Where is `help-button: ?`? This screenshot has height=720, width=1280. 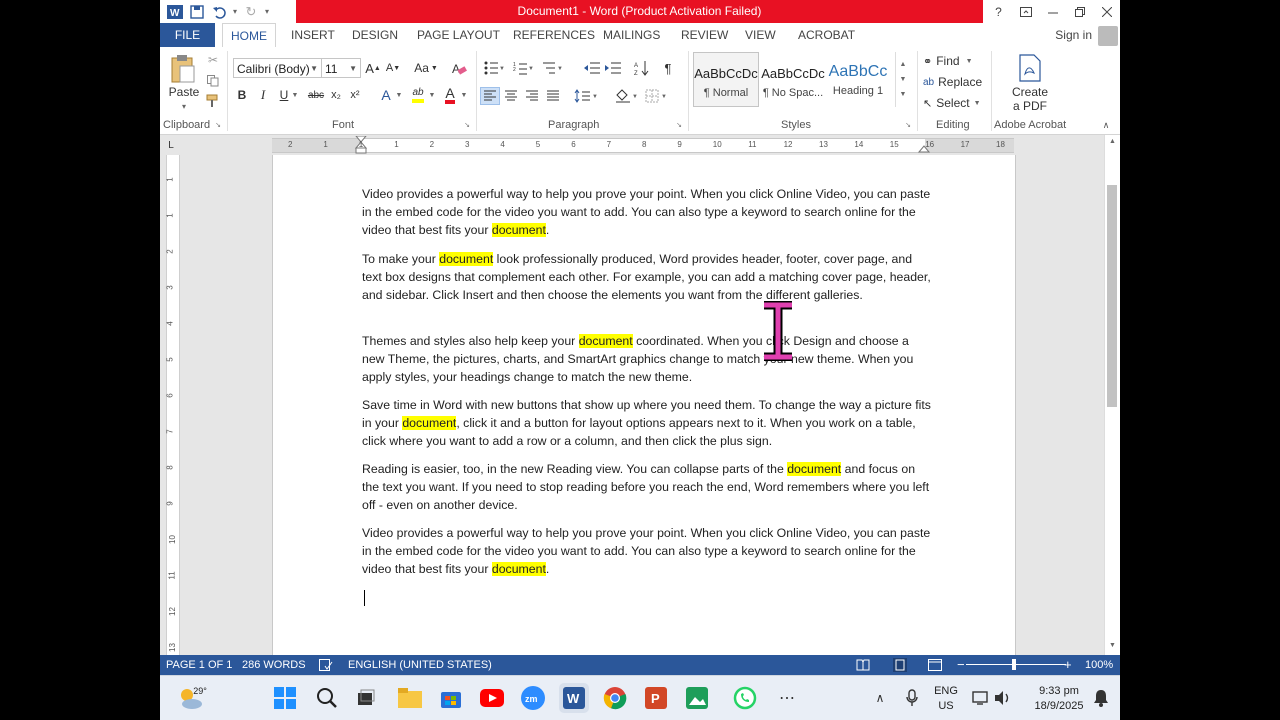 help-button: ? is located at coordinates (998, 11).